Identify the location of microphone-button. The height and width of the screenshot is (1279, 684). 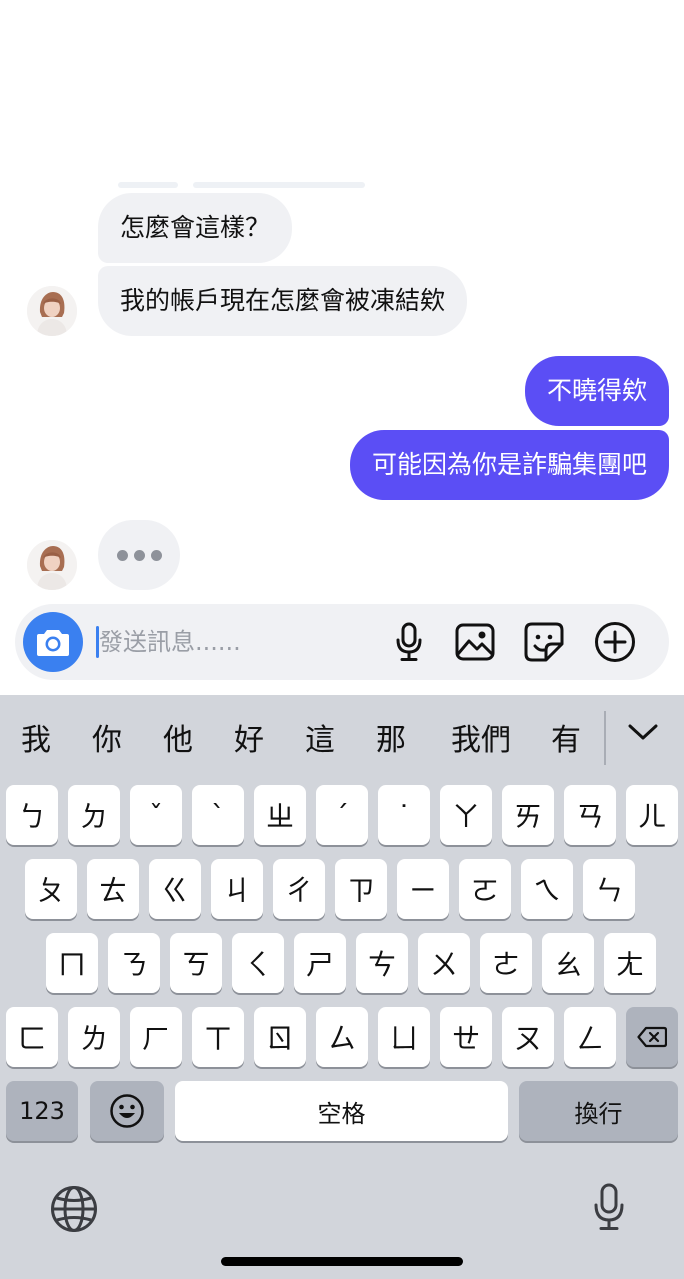
(409, 642).